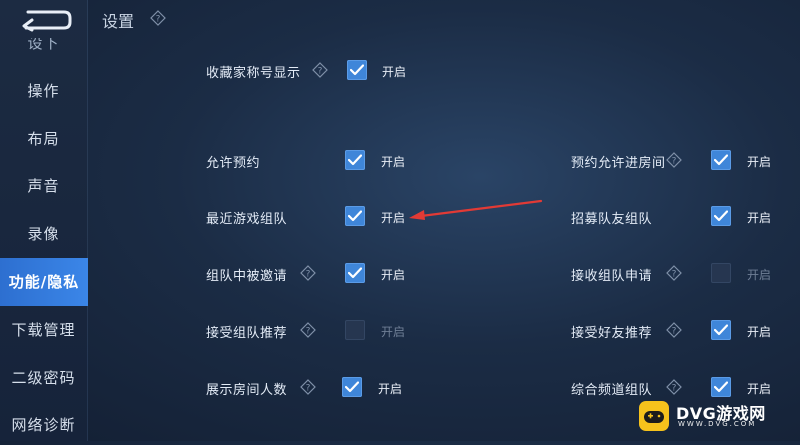 This screenshot has height=445, width=800. Describe the element at coordinates (355, 330) in the screenshot. I see `accept-team-recommend-checkbox` at that location.